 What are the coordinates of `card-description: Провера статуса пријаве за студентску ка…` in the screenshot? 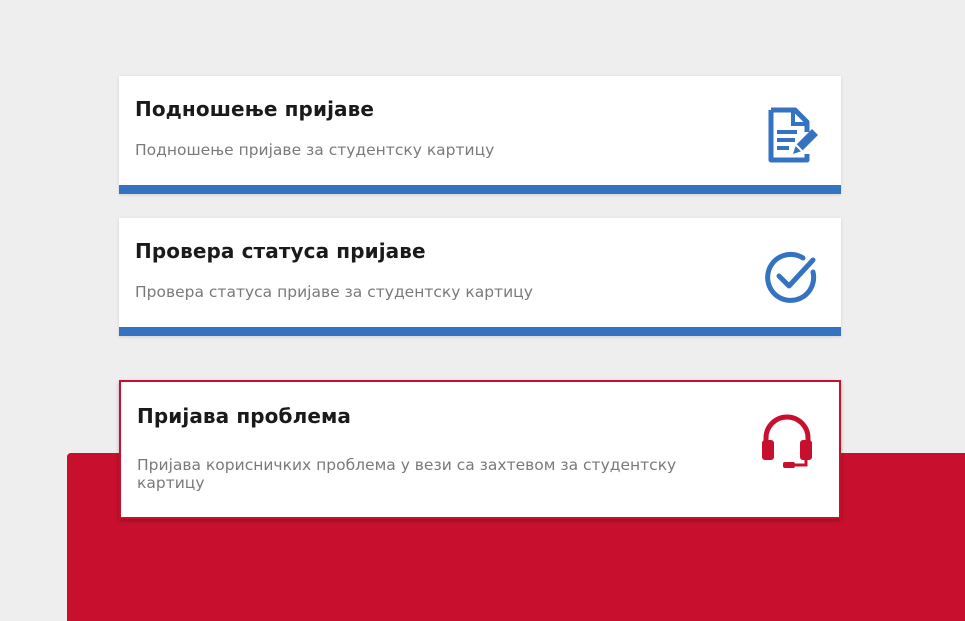 It's located at (334, 292).